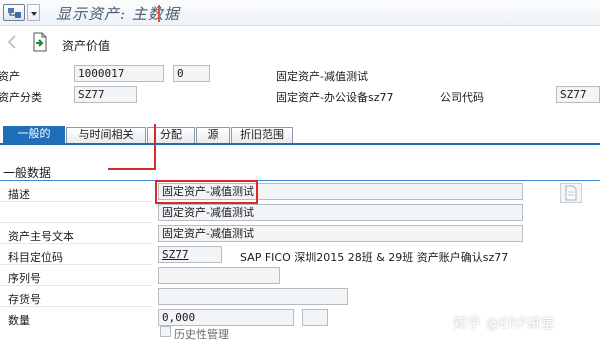  What do you see at coordinates (24, 278) in the screenshot?
I see `serial-number-label: 序列号` at bounding box center [24, 278].